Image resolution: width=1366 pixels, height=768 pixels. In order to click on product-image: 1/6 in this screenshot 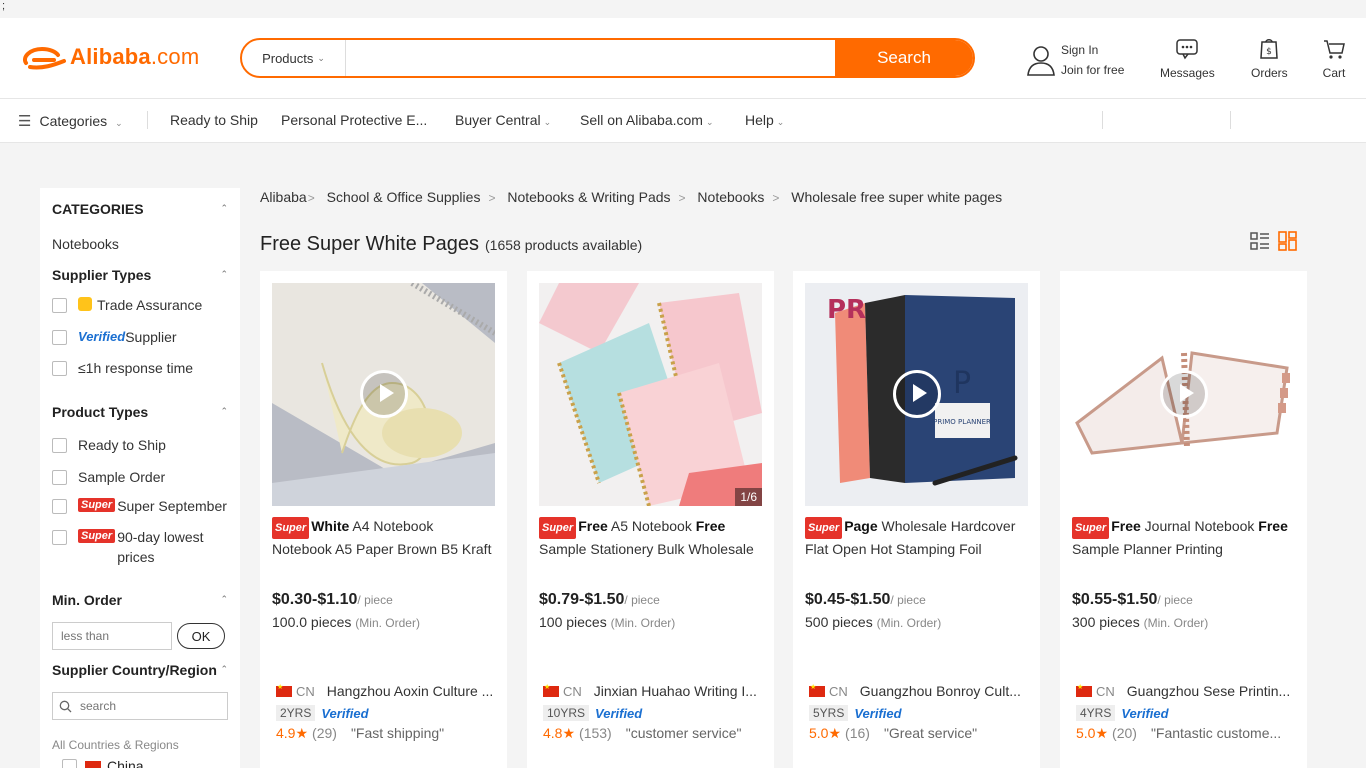, I will do `click(650, 394)`.